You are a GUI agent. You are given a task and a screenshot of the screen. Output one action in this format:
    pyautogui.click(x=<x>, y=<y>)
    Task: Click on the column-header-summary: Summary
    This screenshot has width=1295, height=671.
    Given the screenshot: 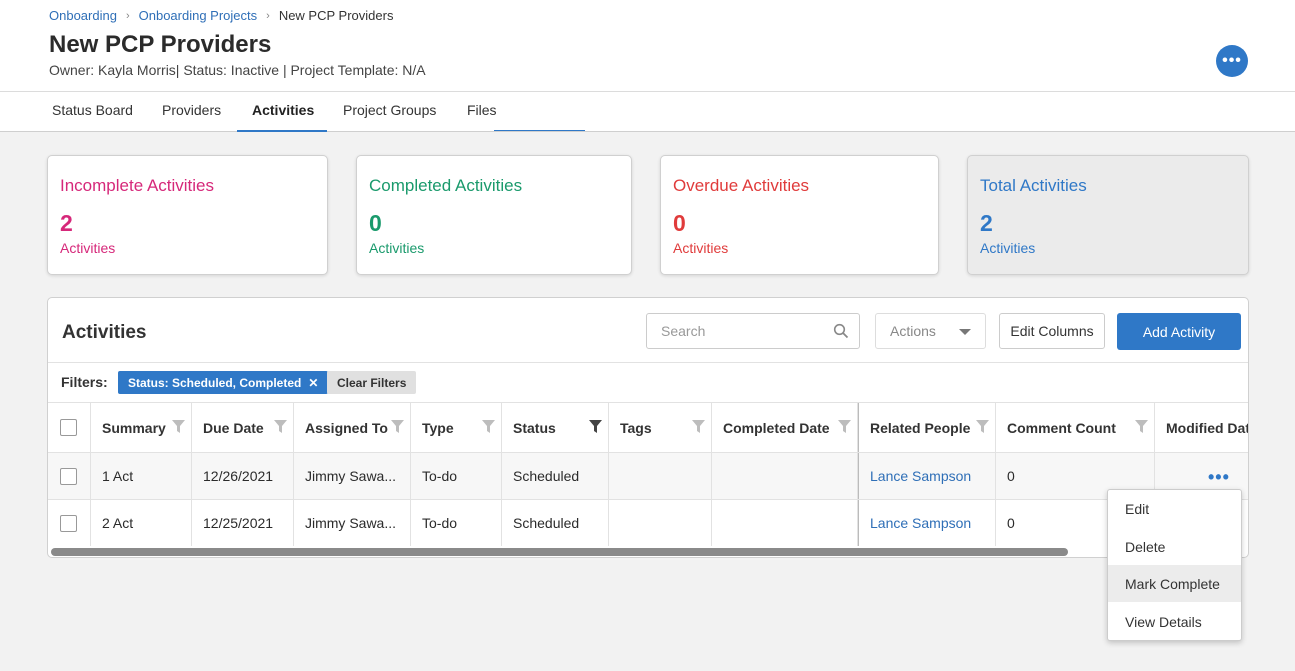 What is the action you would take?
    pyautogui.click(x=141, y=427)
    